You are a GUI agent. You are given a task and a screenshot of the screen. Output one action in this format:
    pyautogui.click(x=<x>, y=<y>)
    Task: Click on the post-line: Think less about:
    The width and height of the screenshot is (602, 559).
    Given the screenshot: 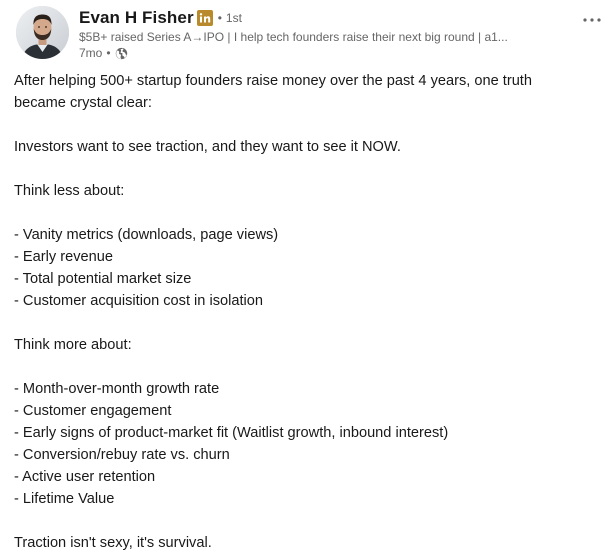 What is the action you would take?
    pyautogui.click(x=69, y=191)
    